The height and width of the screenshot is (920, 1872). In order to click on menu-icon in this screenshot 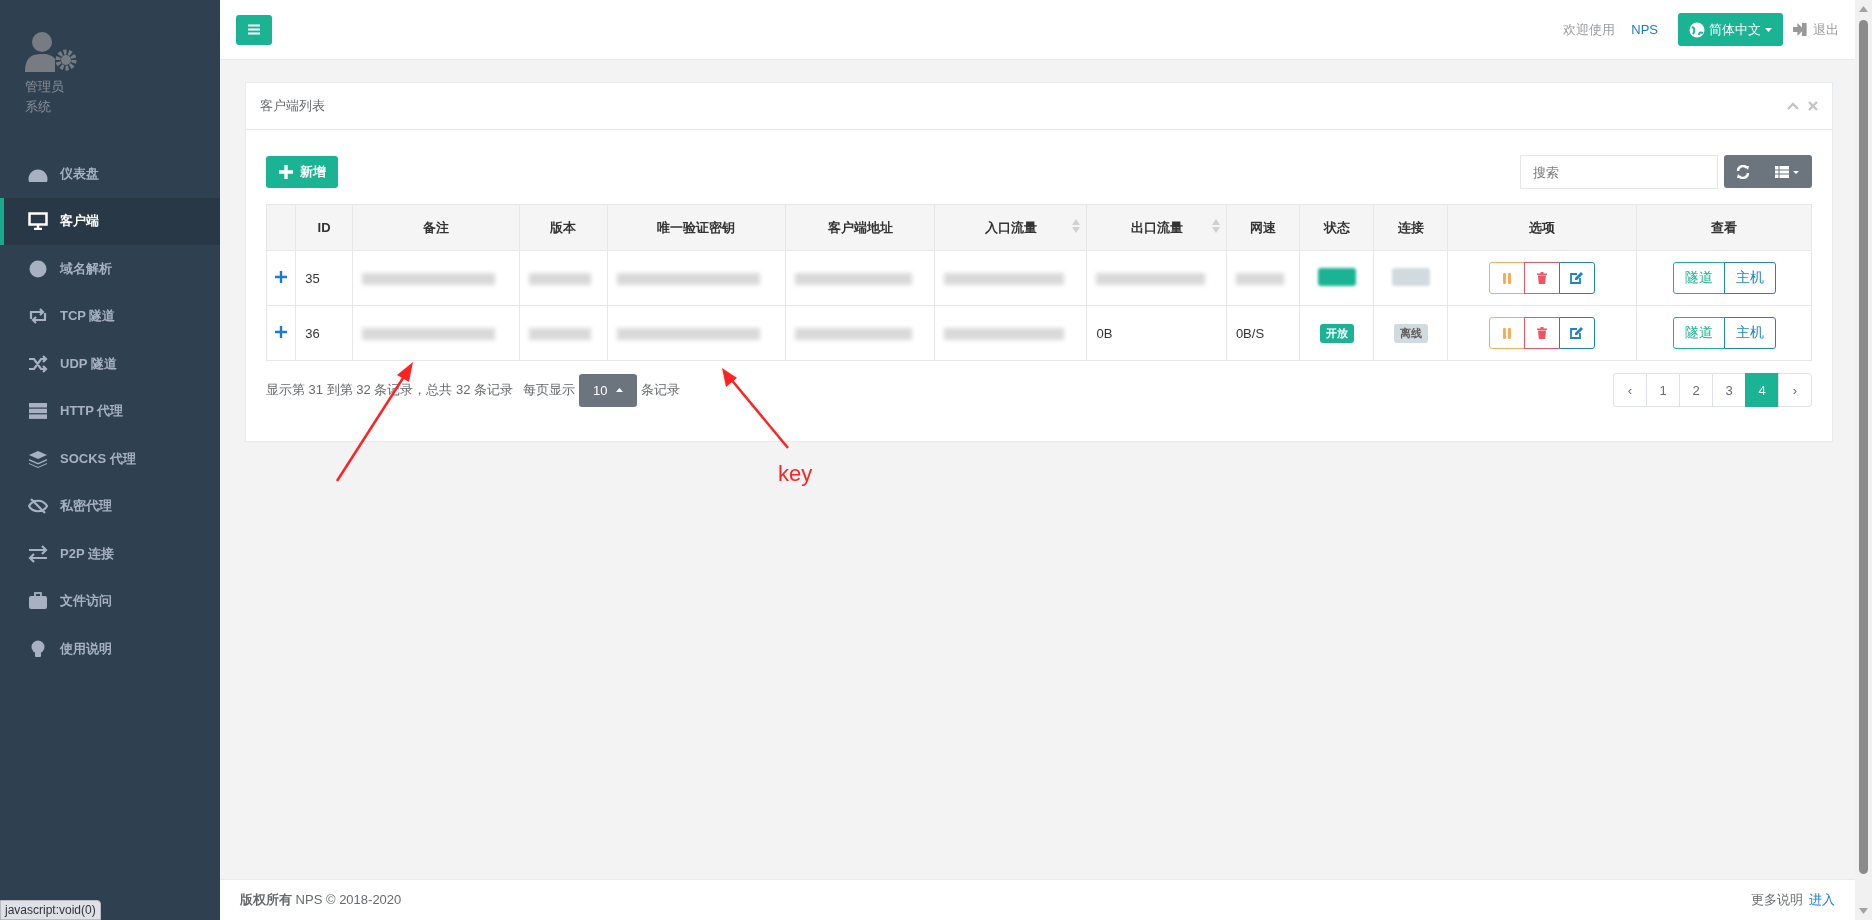, I will do `click(254, 29)`.